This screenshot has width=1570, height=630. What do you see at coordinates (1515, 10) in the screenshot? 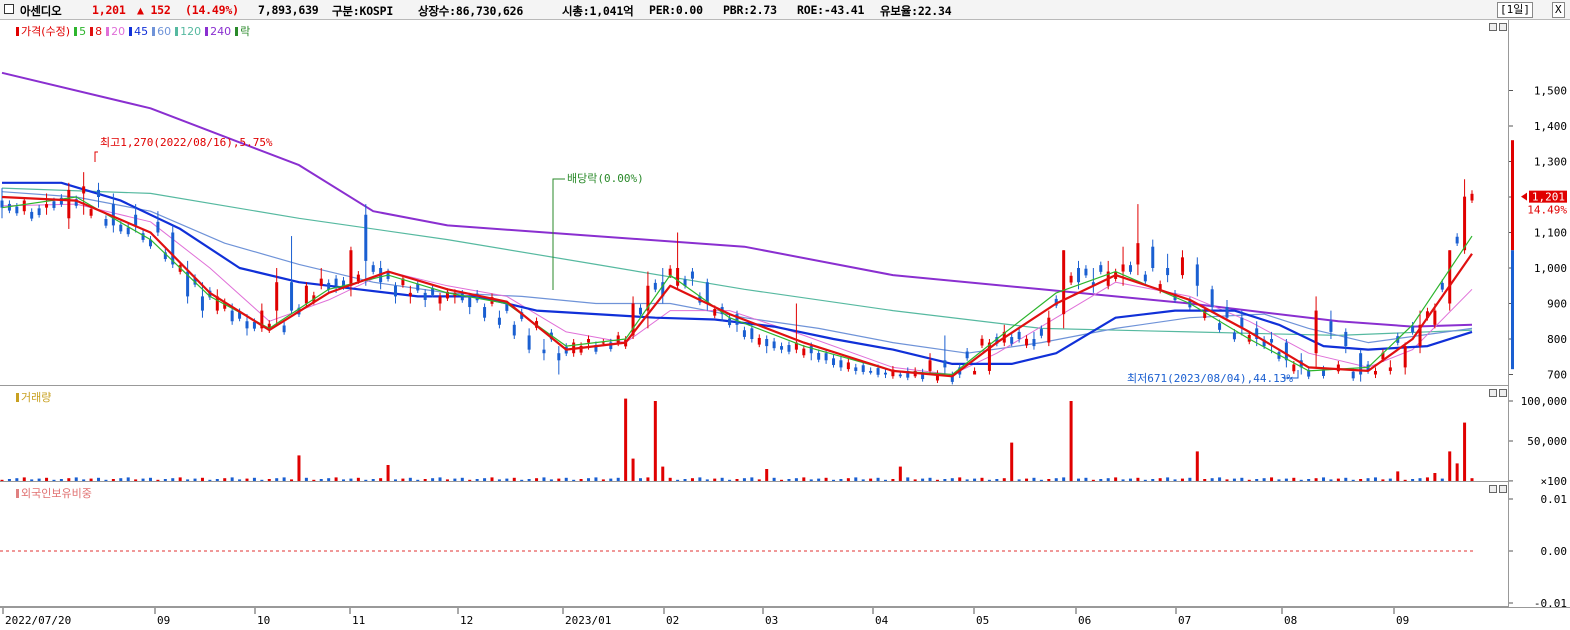
I see `period-selector: [1일]` at bounding box center [1515, 10].